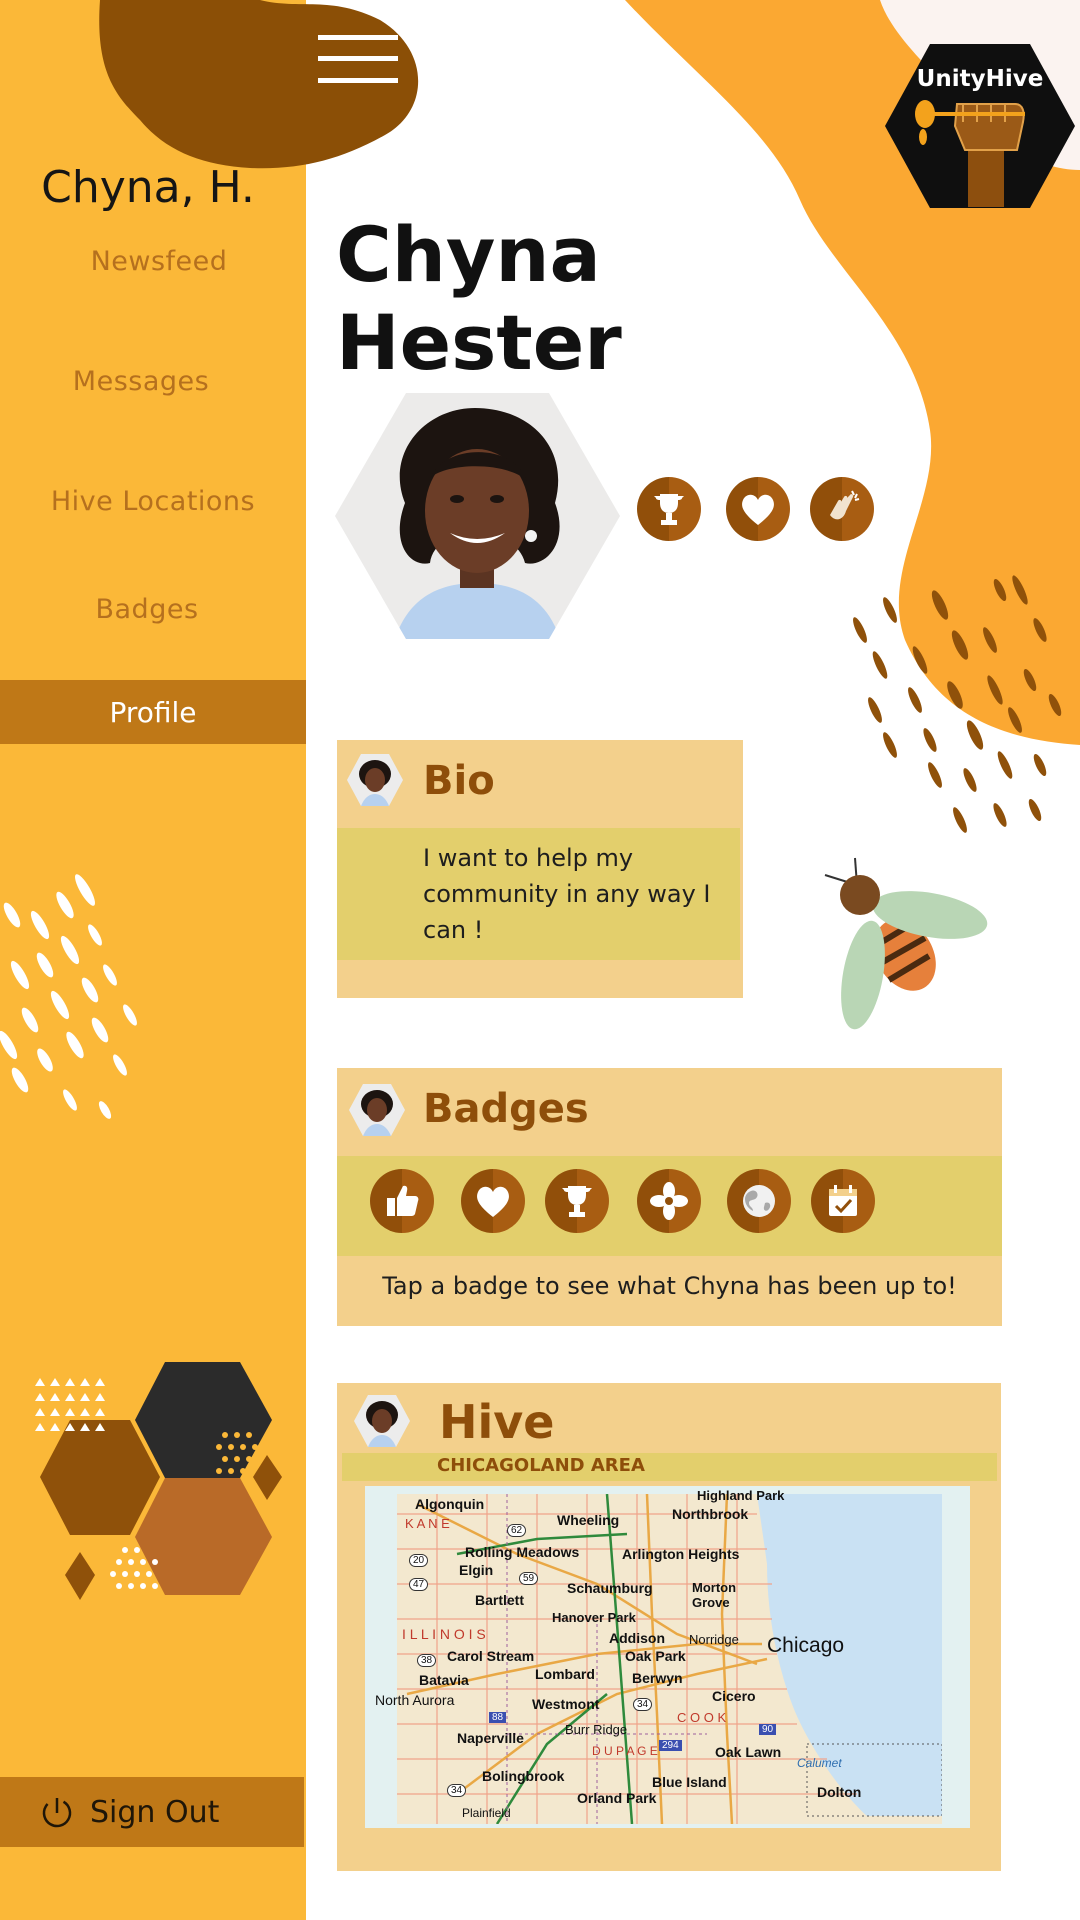  I want to click on map-label: Norridge, so click(714, 1639).